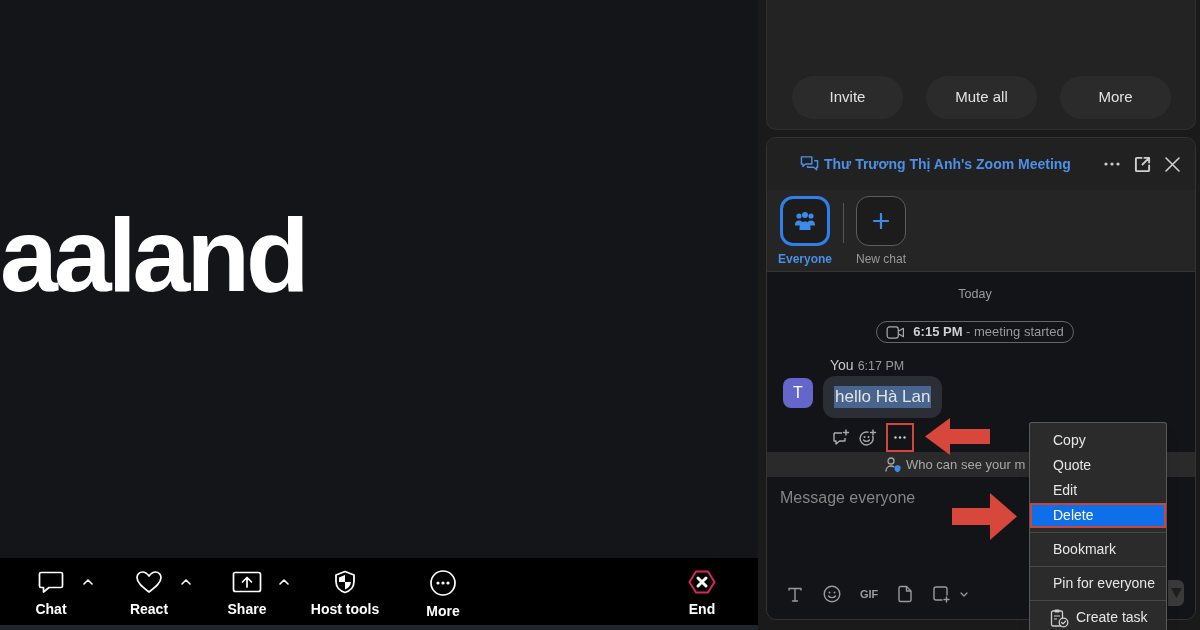 This screenshot has width=1200, height=630. What do you see at coordinates (905, 594) in the screenshot?
I see `file-icon` at bounding box center [905, 594].